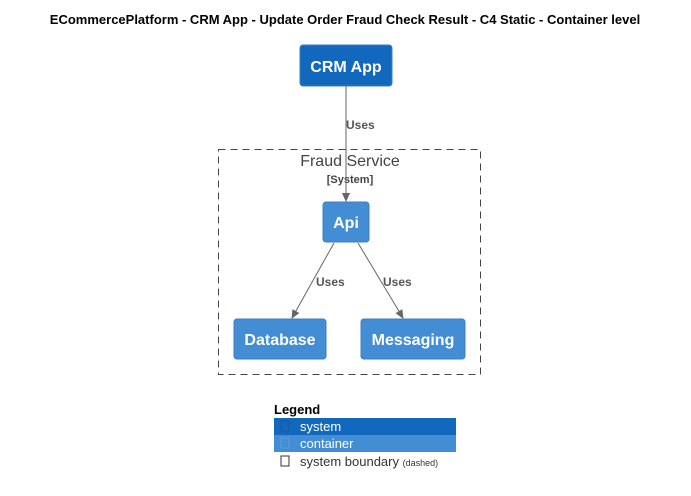  I want to click on node-database: Database, so click(280, 339).